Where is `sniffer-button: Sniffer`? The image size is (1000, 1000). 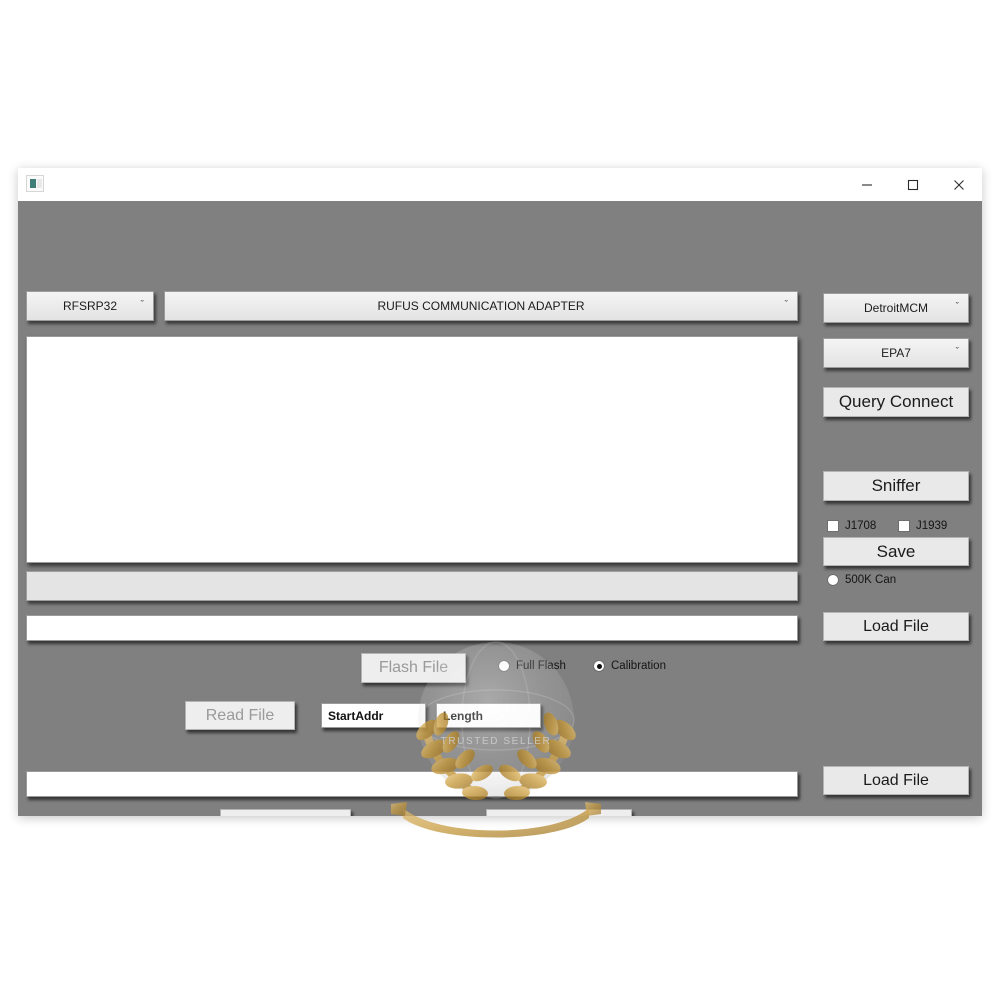
sniffer-button: Sniffer is located at coordinates (896, 486).